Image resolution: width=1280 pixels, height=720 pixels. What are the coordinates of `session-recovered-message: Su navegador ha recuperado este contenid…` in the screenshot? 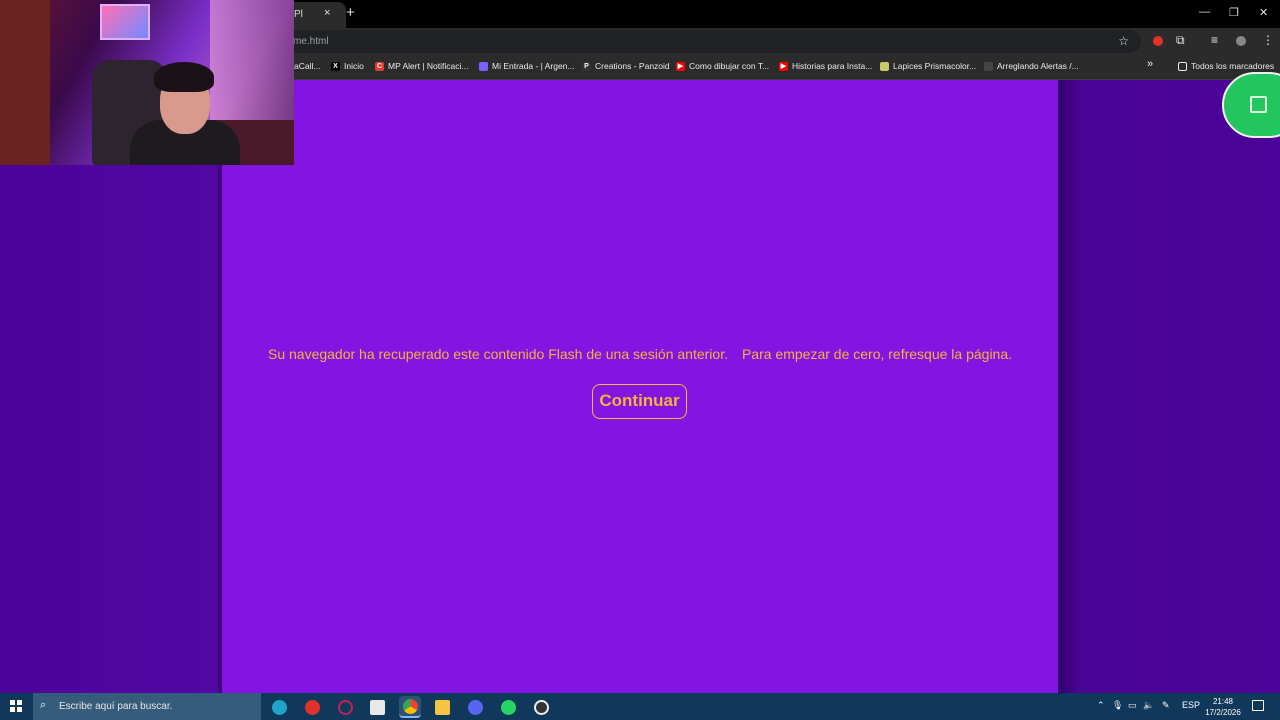 It's located at (640, 354).